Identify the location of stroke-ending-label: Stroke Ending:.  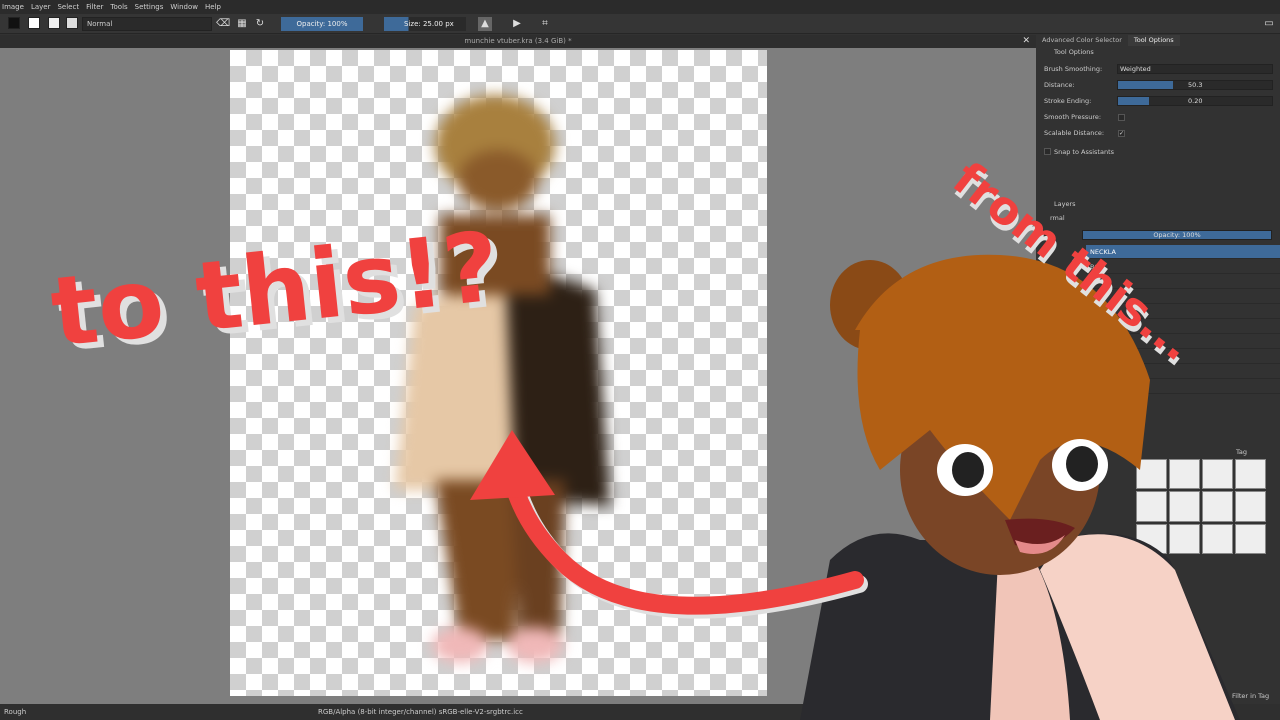
(1068, 101).